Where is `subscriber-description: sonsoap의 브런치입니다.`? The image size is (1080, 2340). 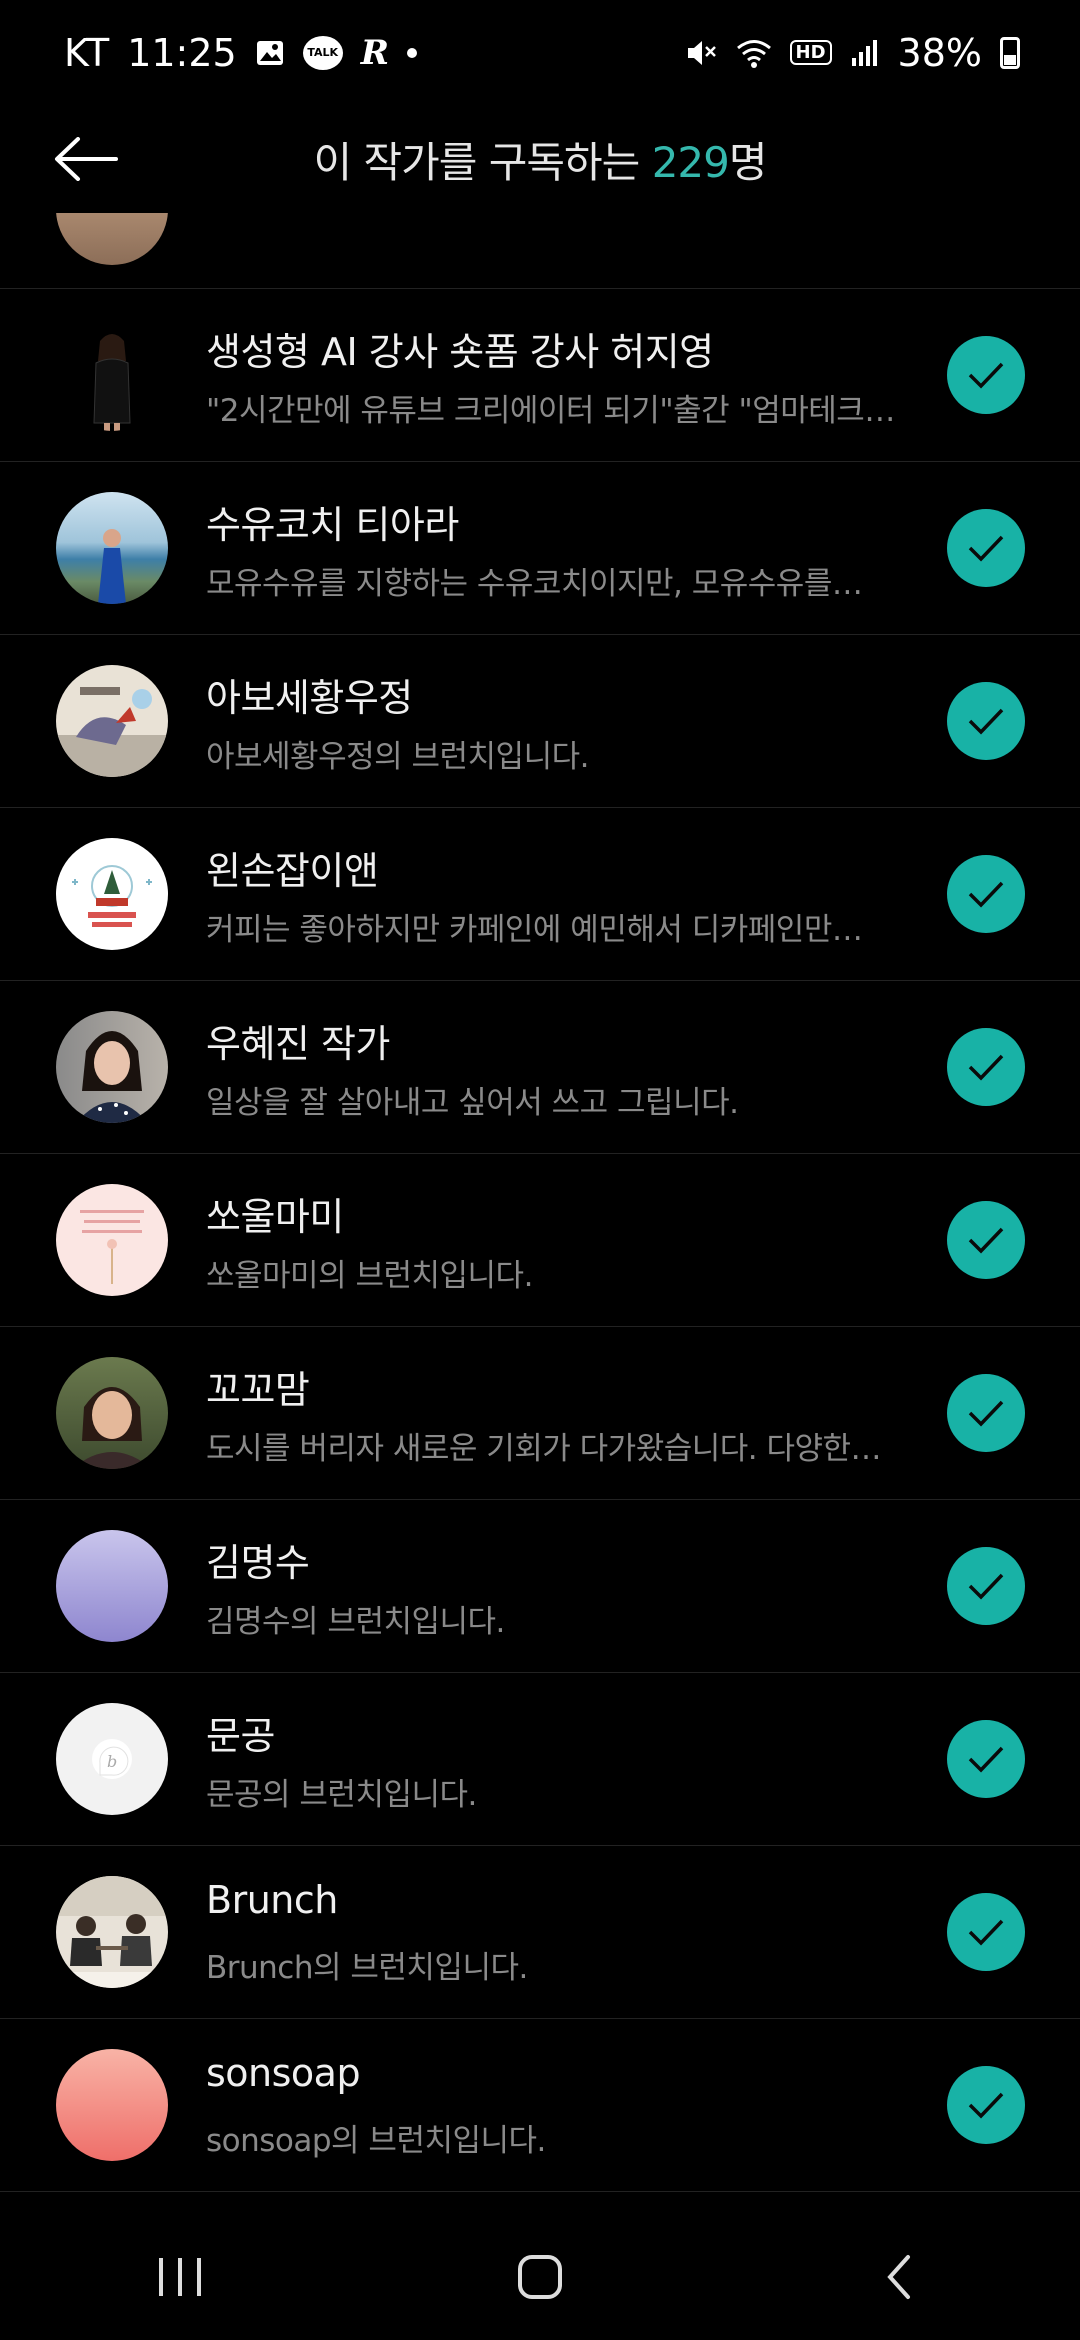
subscriber-description: sonsoap의 브런치입니다. is located at coordinates (376, 2141).